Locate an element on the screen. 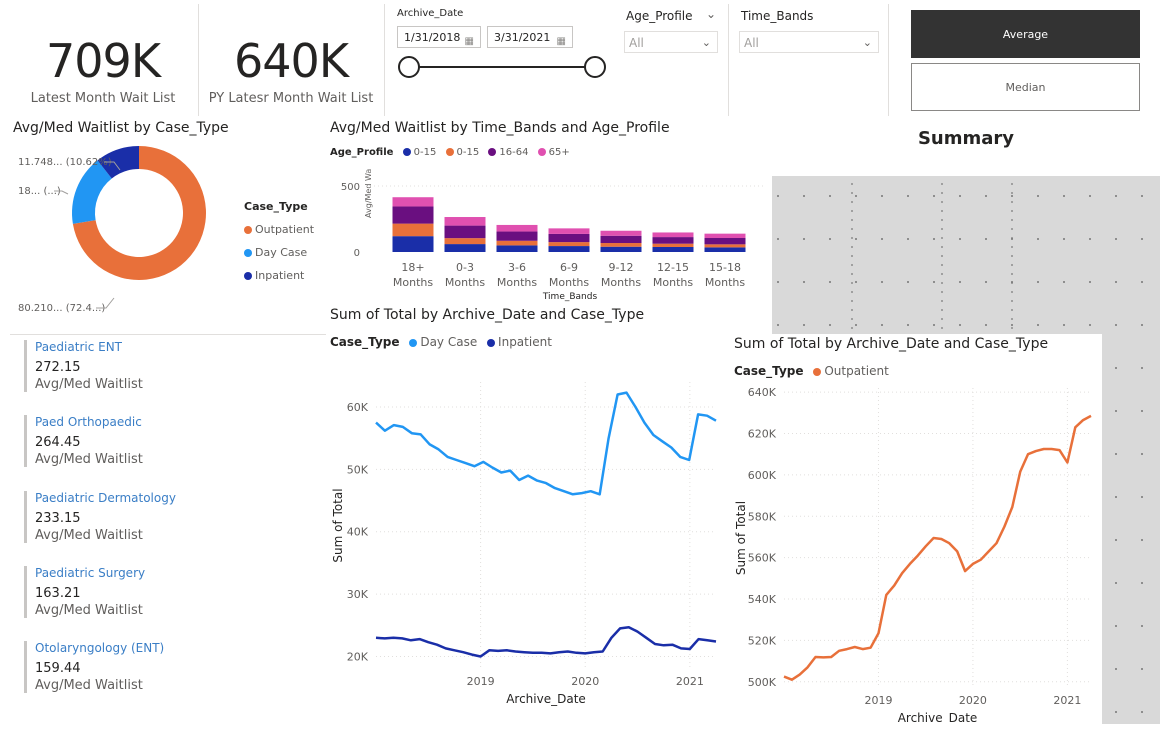 The width and height of the screenshot is (1162, 730). end-date-input: 3/31/2021 ▦ is located at coordinates (530, 37).